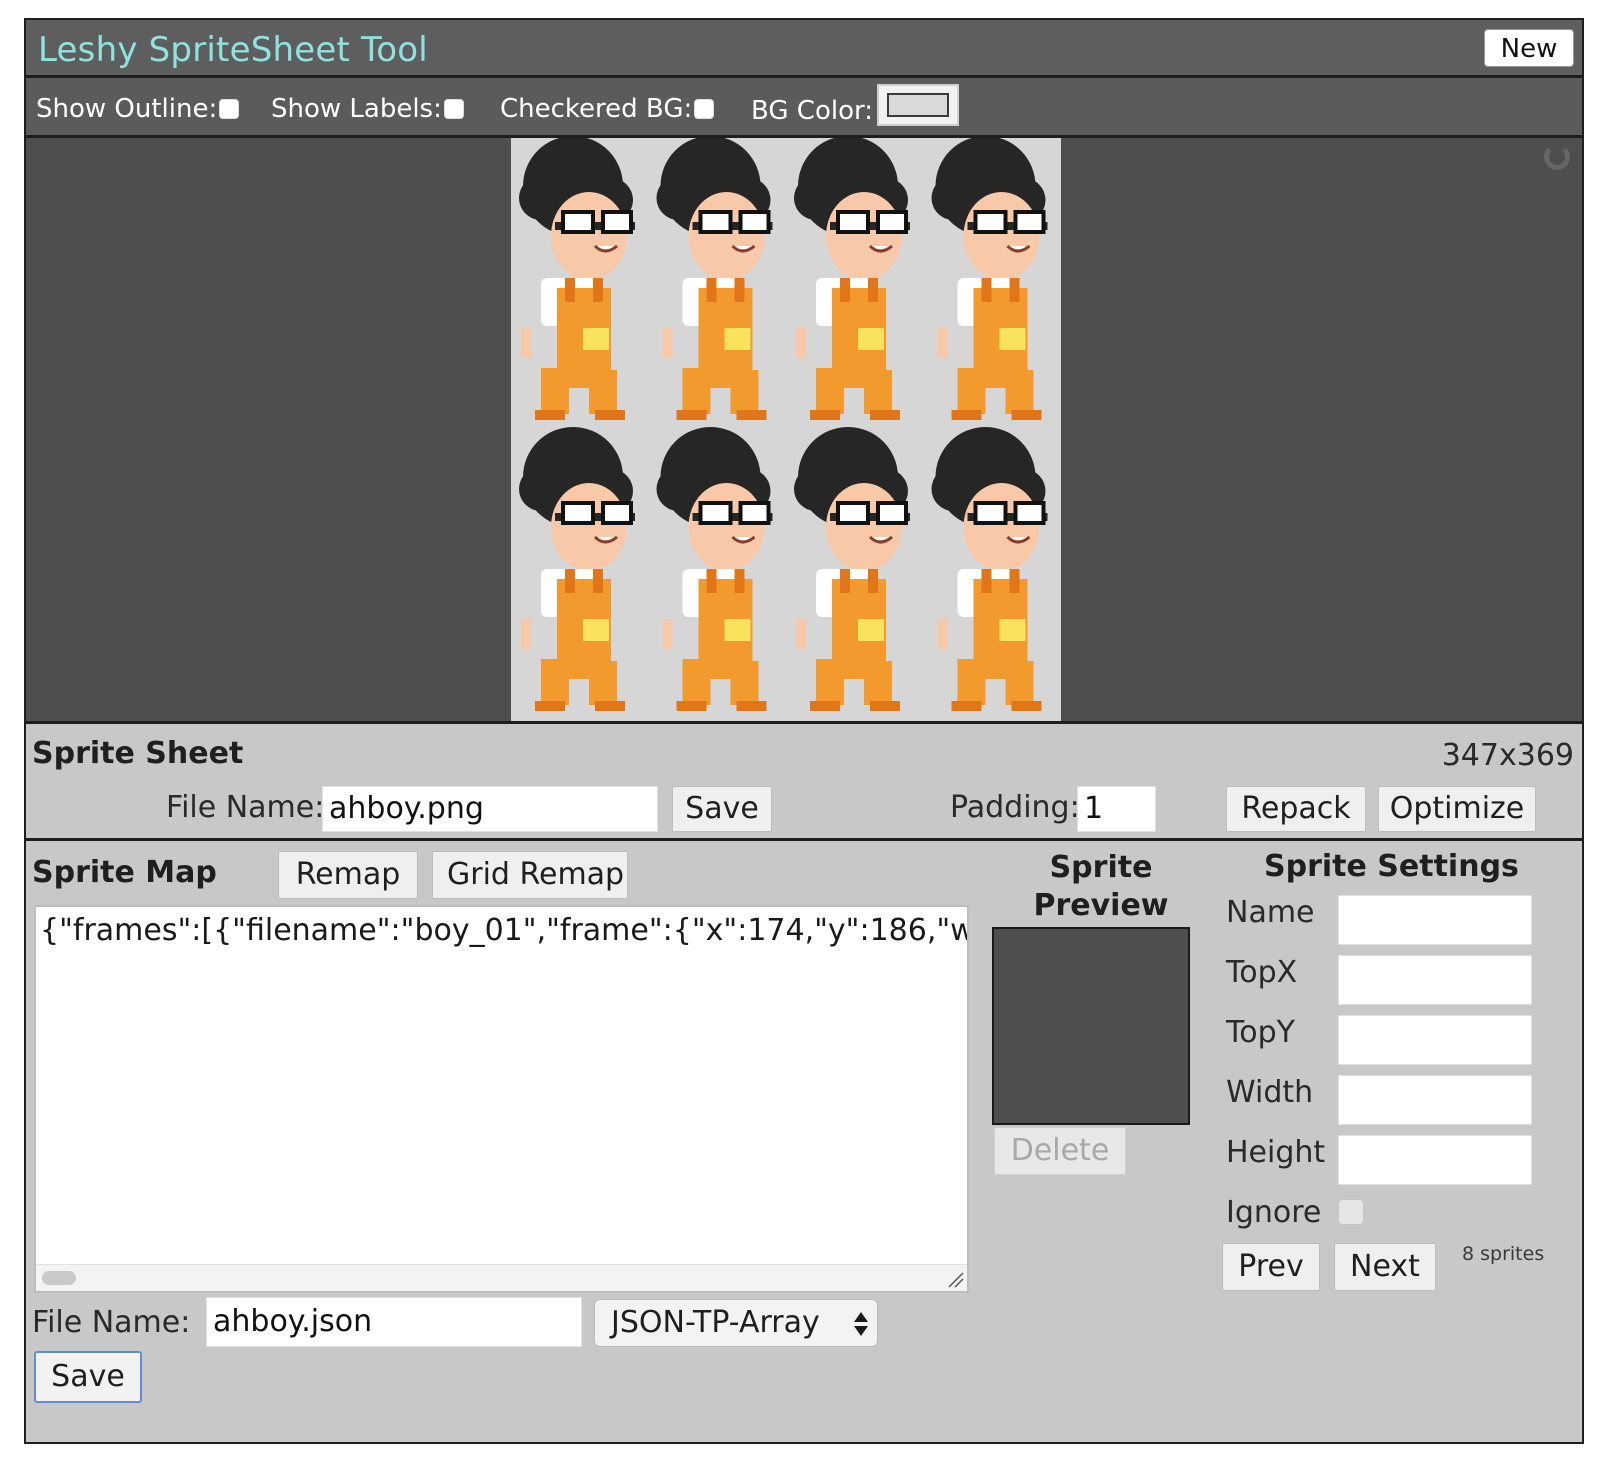 Image resolution: width=1608 pixels, height=1470 pixels. Describe the element at coordinates (1529, 48) in the screenshot. I see `new-button: New` at that location.